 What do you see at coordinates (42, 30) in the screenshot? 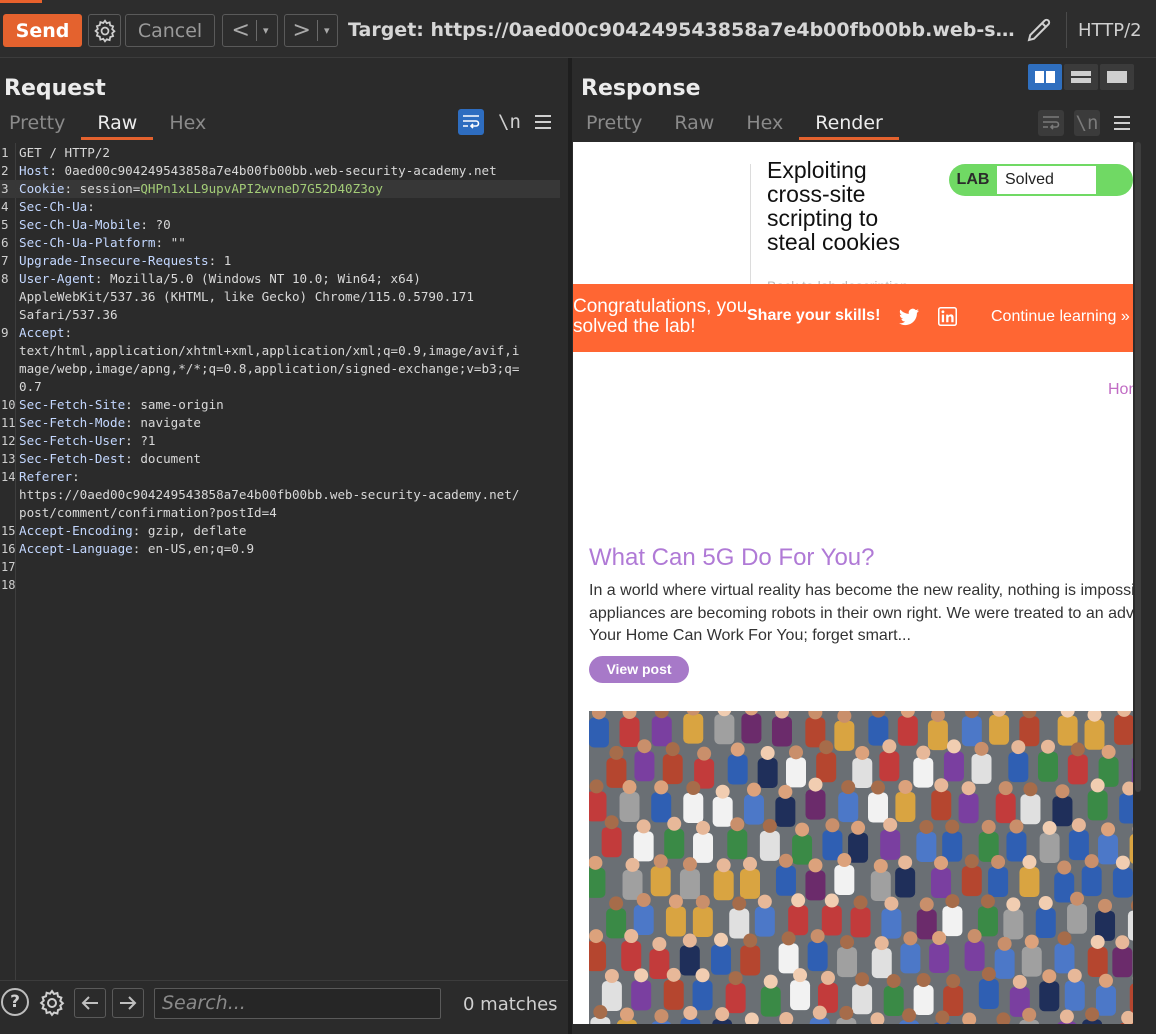
I see `send-button: Send` at bounding box center [42, 30].